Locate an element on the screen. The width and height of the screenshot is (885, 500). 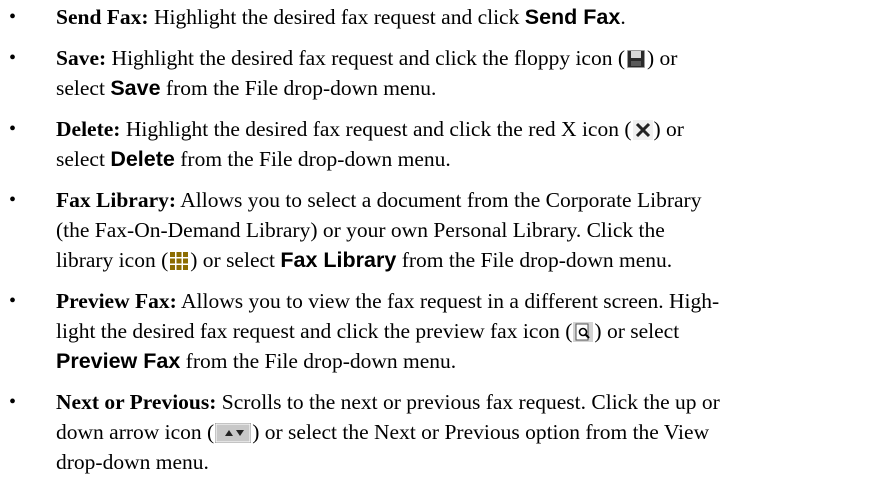
up-down-arrow-icon is located at coordinates (233, 433).